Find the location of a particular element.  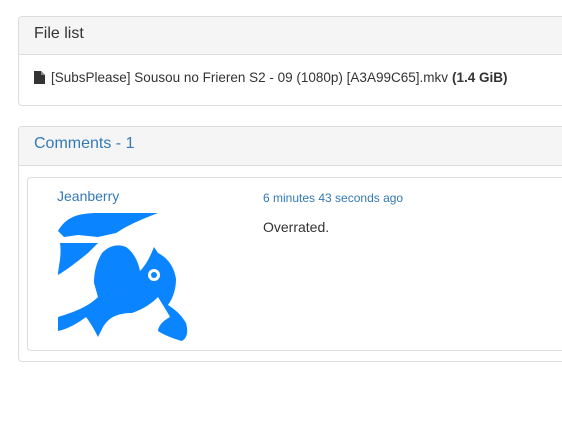

file-list-title: File list is located at coordinates (59, 33).